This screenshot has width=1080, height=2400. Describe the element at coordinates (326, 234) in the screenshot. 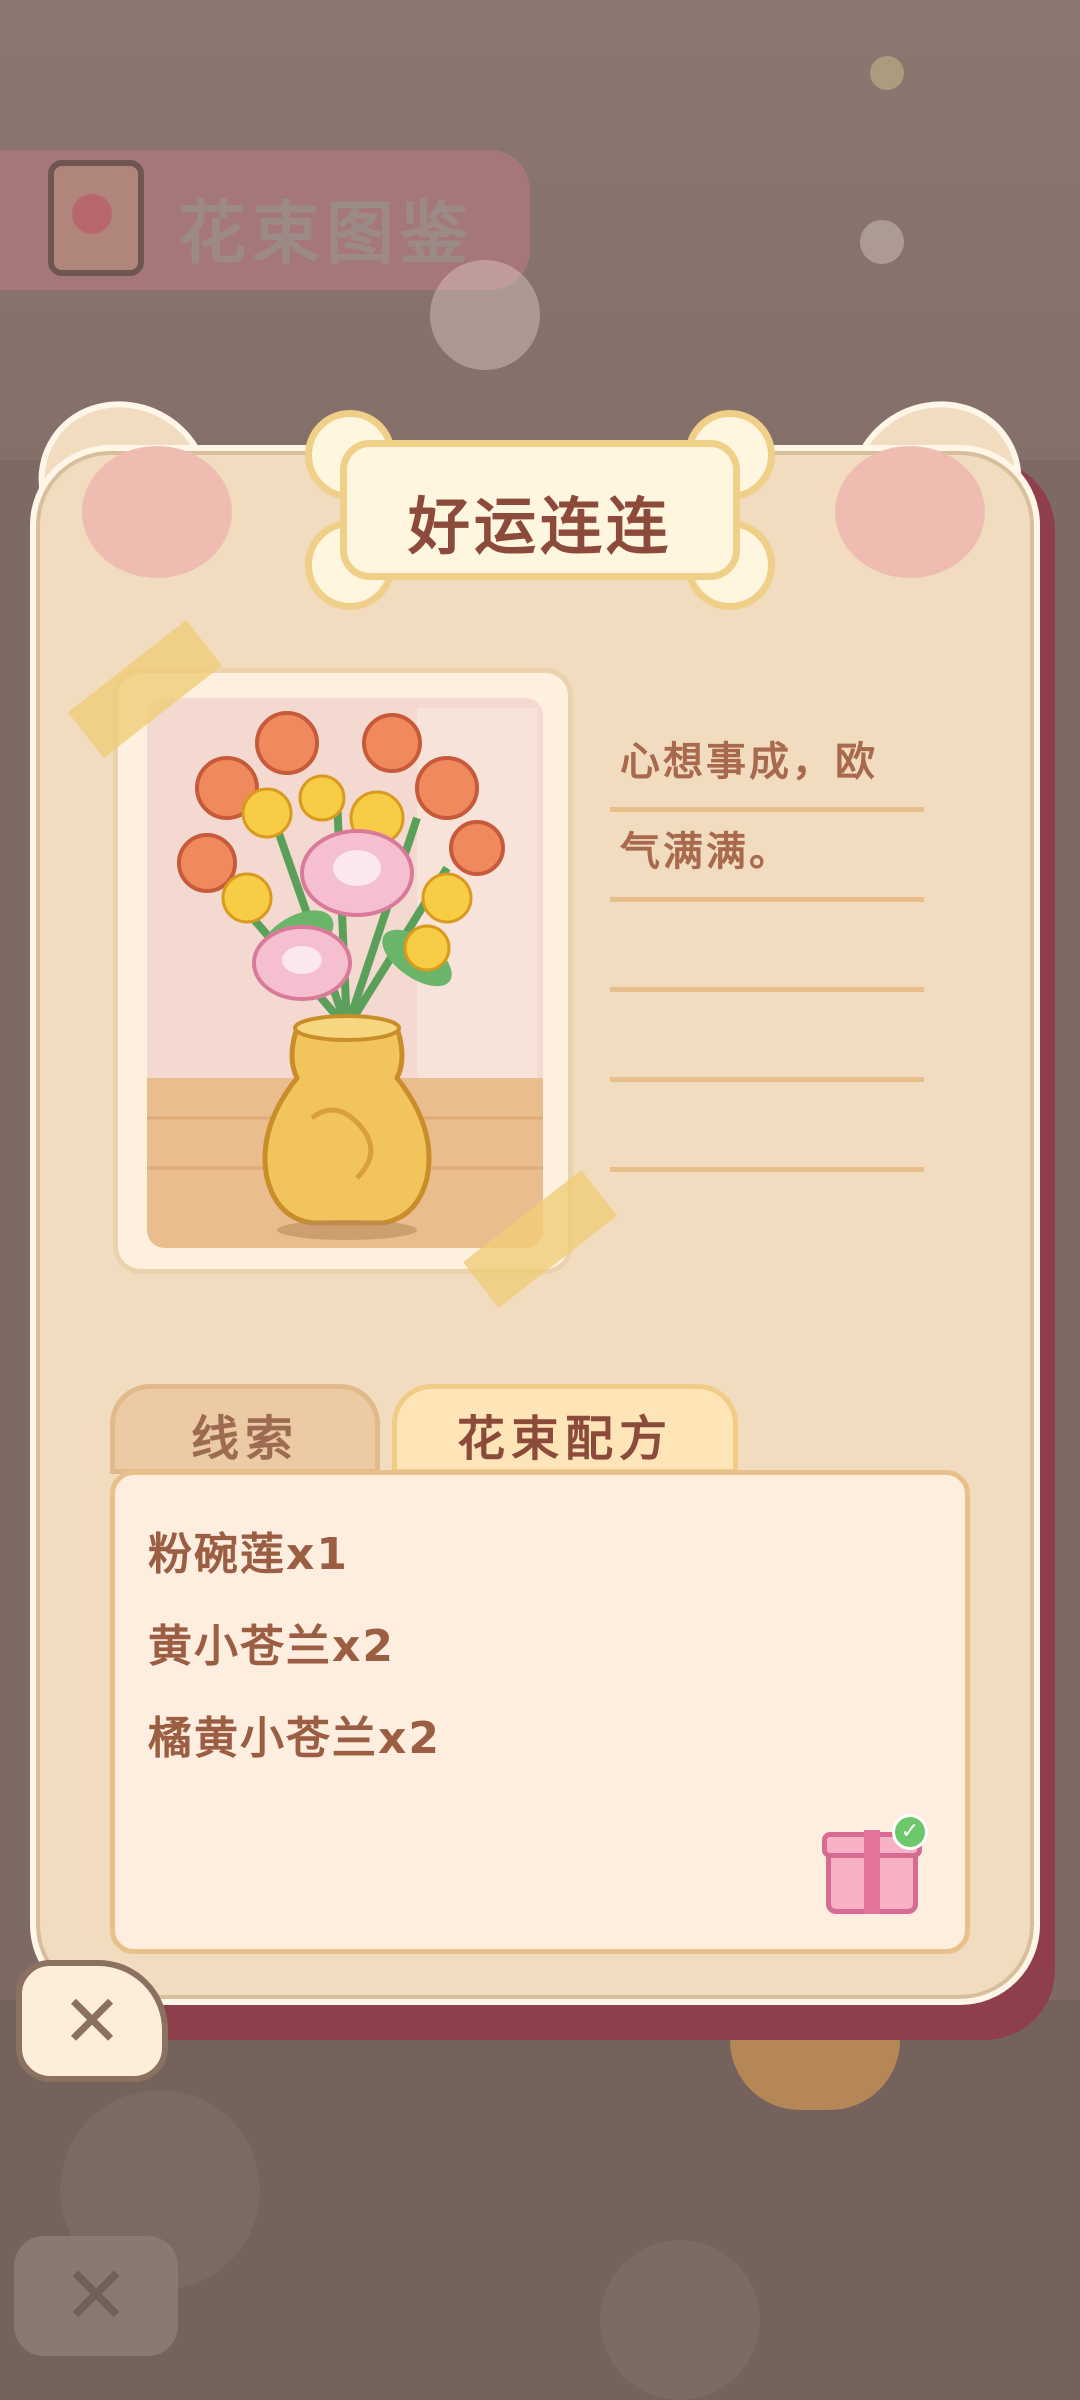

I see `background-title: 花束图鉴` at that location.